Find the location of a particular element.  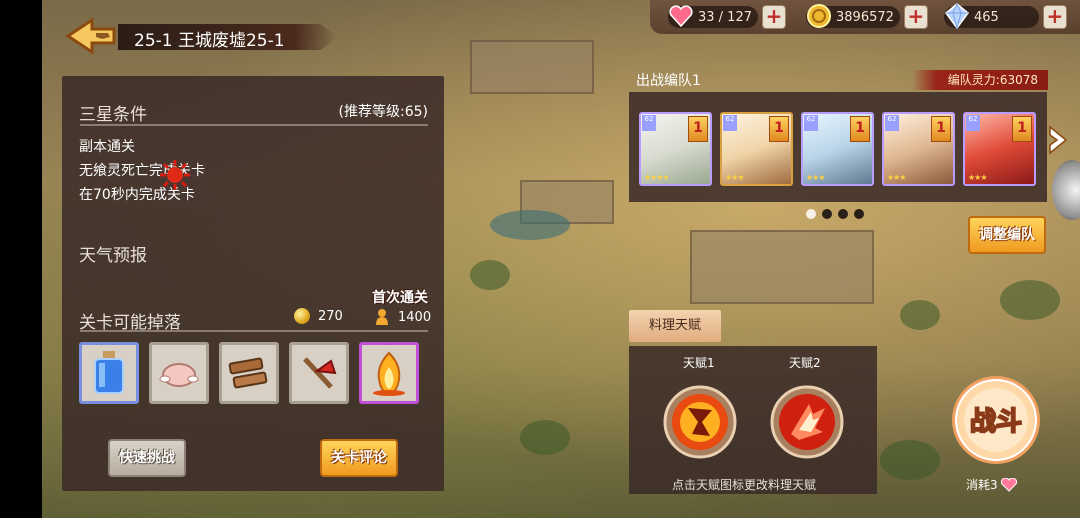

crystal-icon is located at coordinates (957, 16).